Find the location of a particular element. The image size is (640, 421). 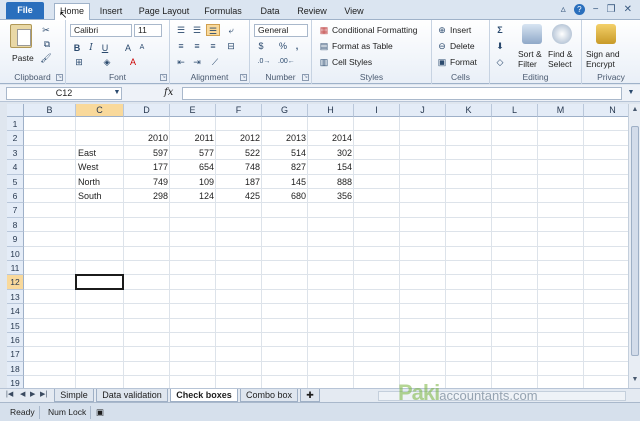

row-header-10: 10 is located at coordinates (15, 253).